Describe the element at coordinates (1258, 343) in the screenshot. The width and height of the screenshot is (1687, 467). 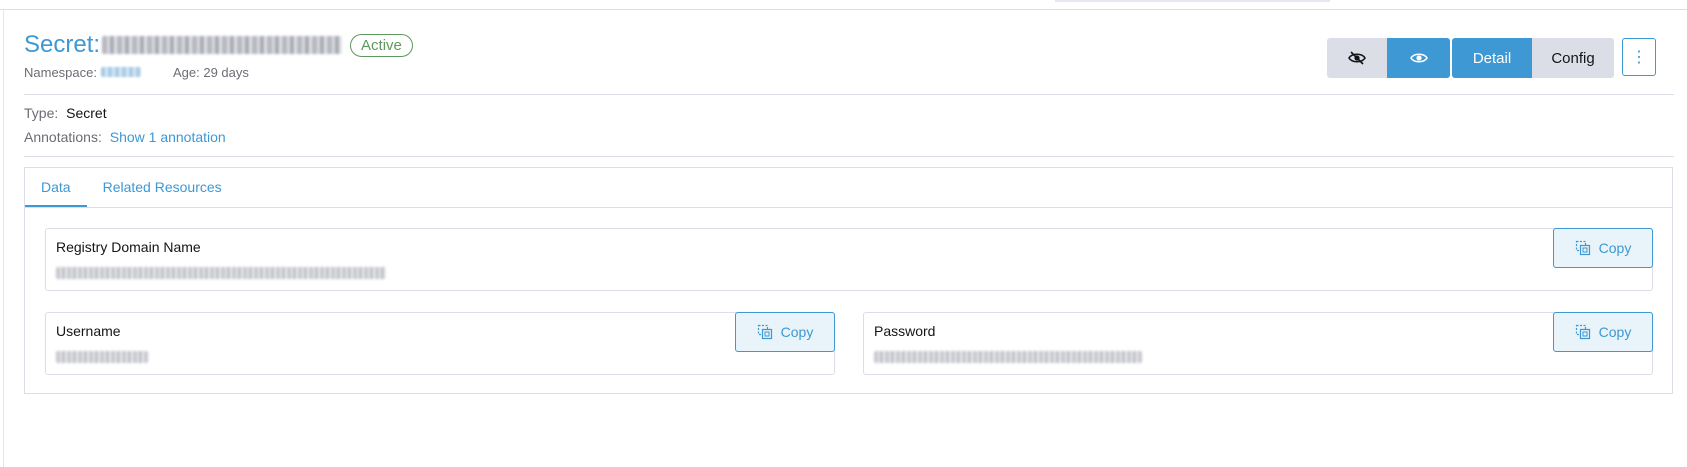
I see `password-field: Password Copy` at that location.